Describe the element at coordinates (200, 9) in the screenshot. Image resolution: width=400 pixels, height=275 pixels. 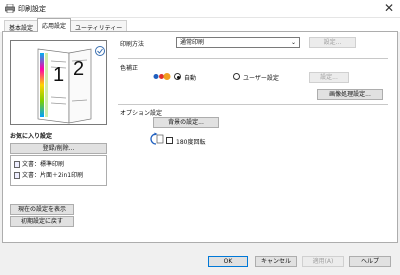
I see `title-bar: 印刷設定 ✕` at that location.